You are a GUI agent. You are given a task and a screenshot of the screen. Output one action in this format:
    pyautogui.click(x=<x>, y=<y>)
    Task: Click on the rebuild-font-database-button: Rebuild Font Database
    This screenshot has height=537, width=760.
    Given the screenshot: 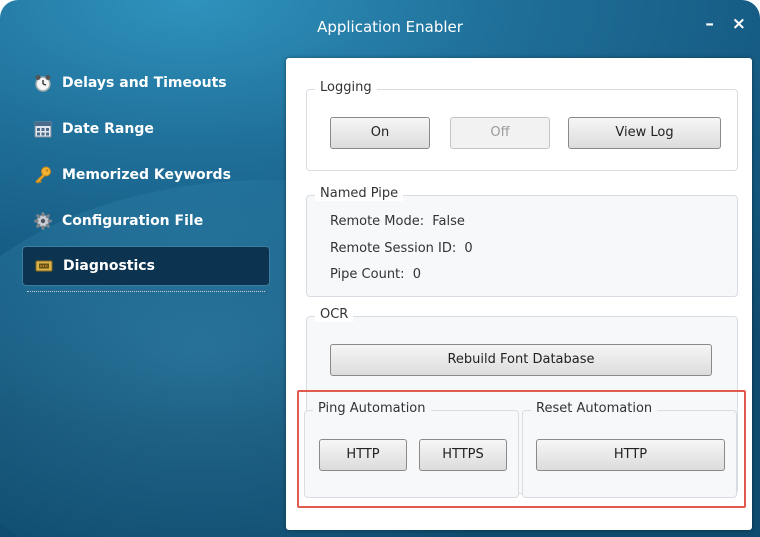 What is the action you would take?
    pyautogui.click(x=521, y=360)
    